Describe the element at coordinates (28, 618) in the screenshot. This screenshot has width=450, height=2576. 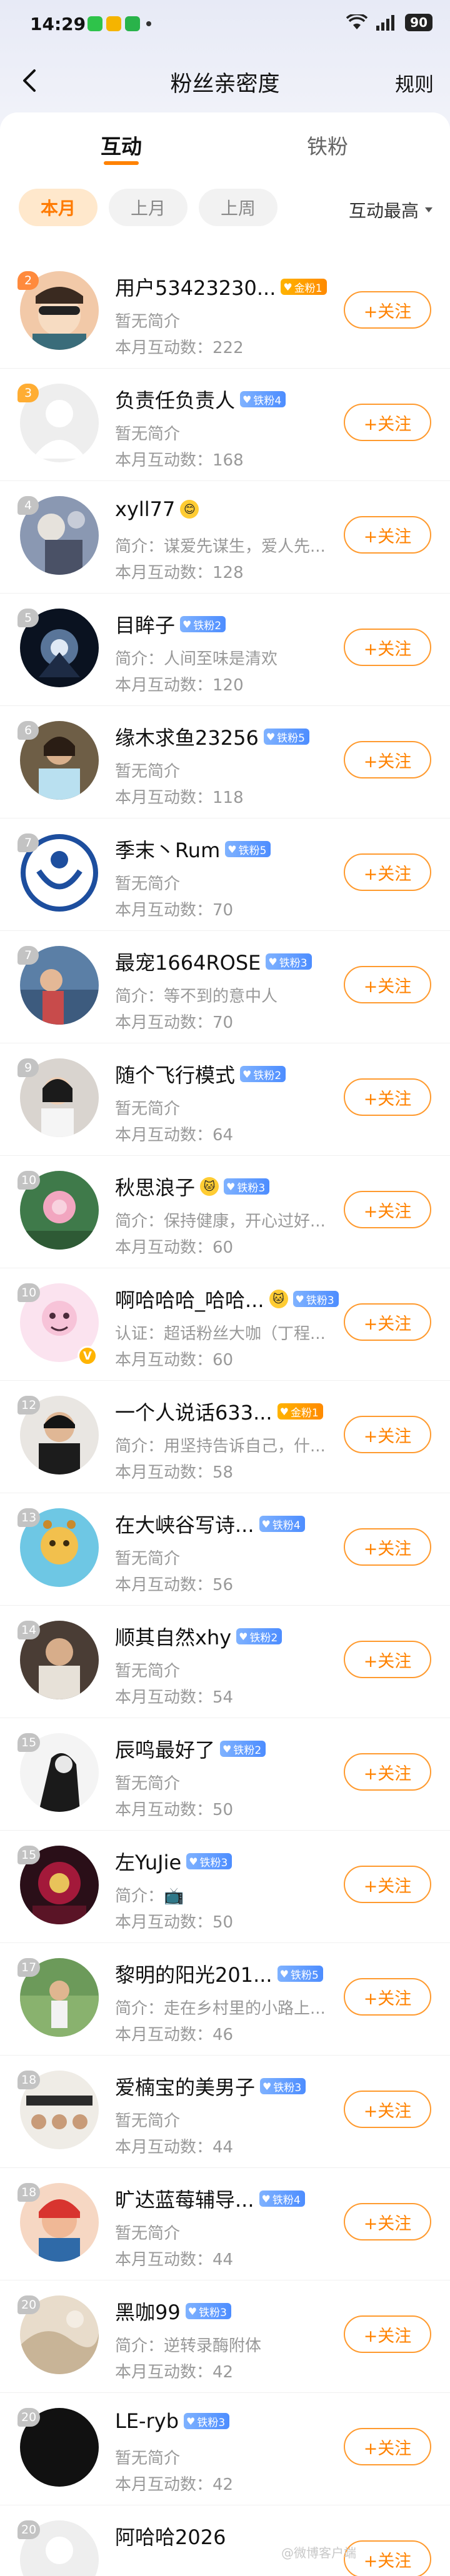
I see `rank-badge: 5` at that location.